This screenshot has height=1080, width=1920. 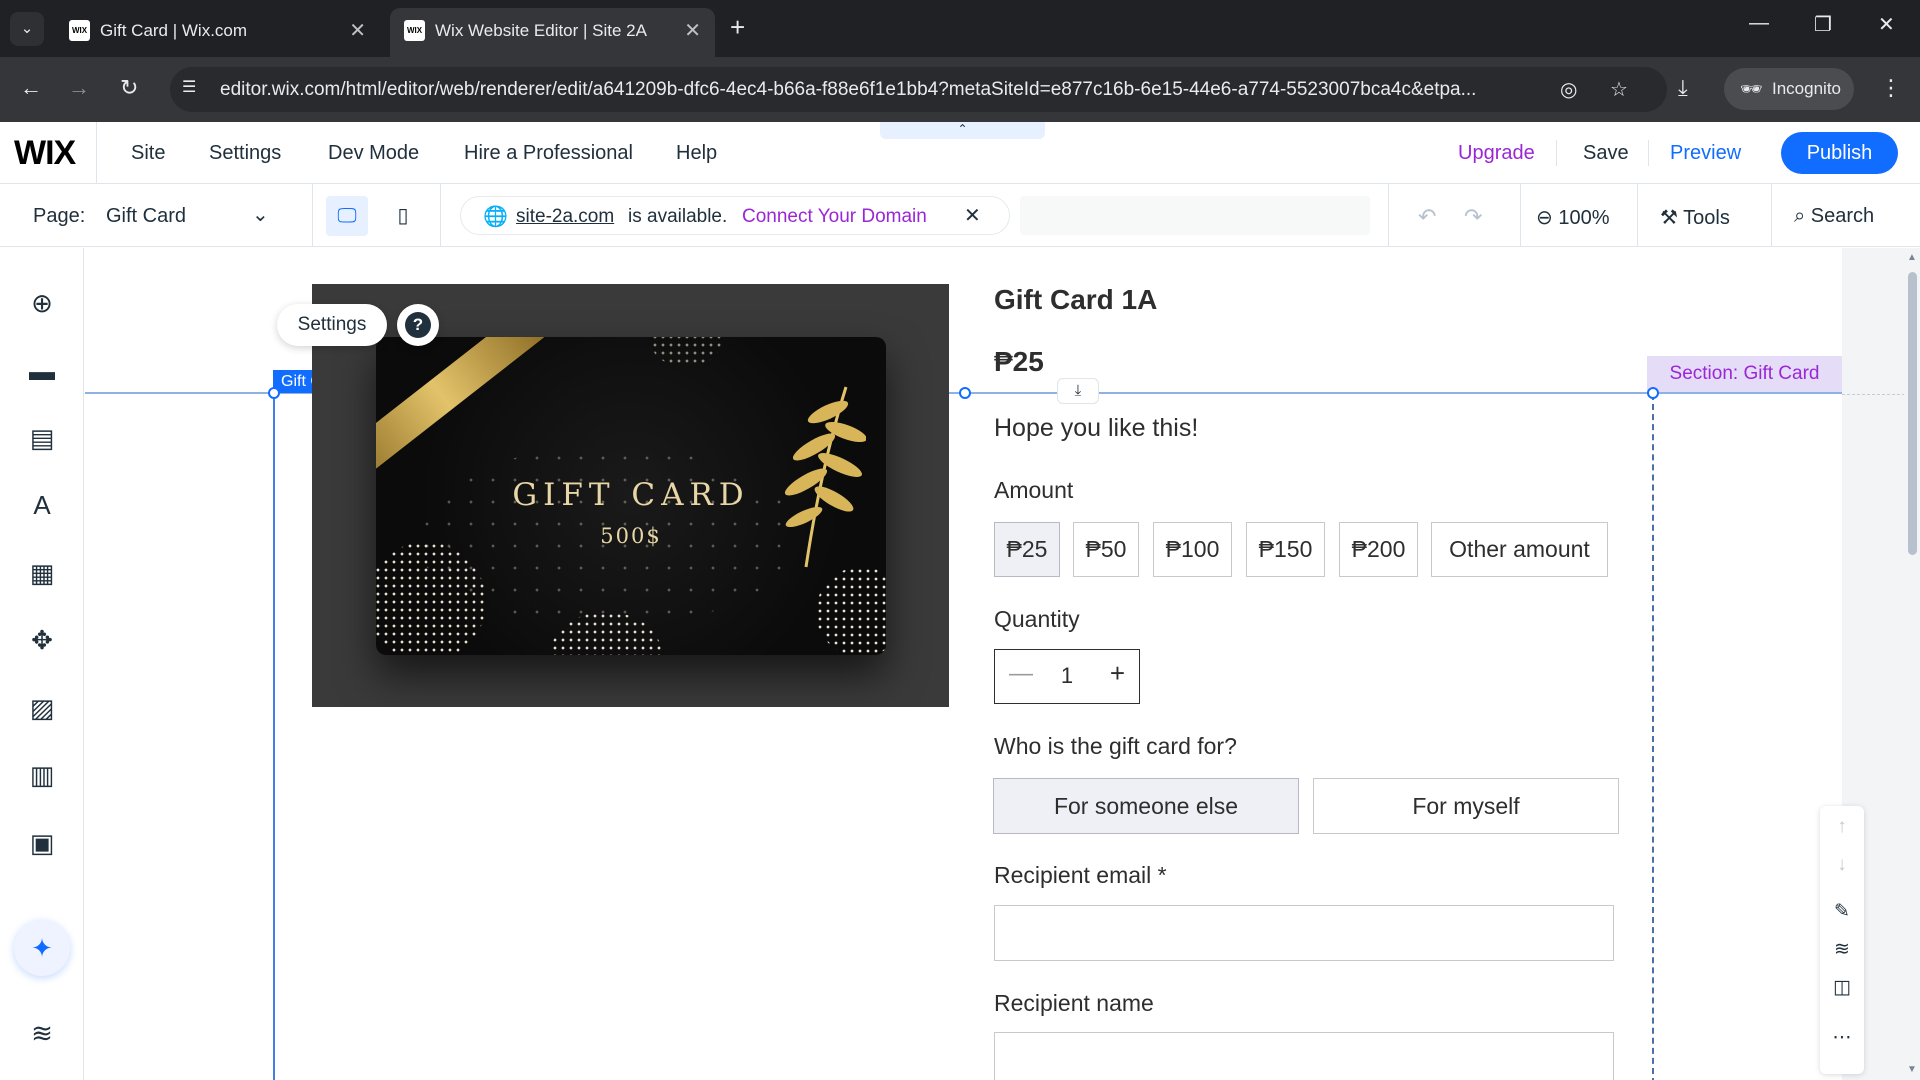 What do you see at coordinates (129, 88) in the screenshot?
I see `reload-icon: ↻` at bounding box center [129, 88].